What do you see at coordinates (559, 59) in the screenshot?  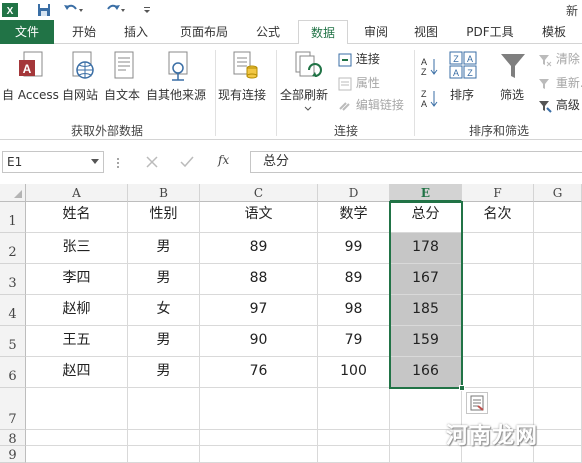 I see `clear-filter-button: 清除` at bounding box center [559, 59].